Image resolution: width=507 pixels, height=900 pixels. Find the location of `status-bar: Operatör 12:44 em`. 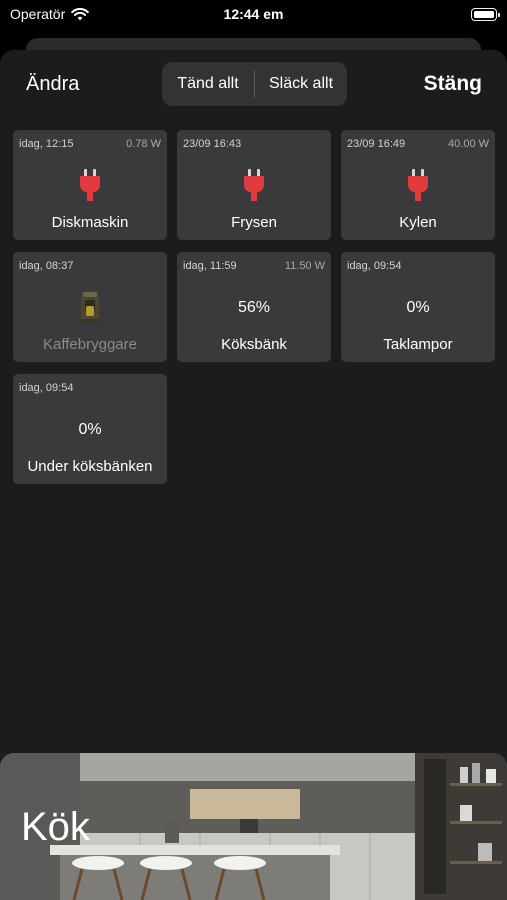

status-bar: Operatör 12:44 em is located at coordinates (253, 15).